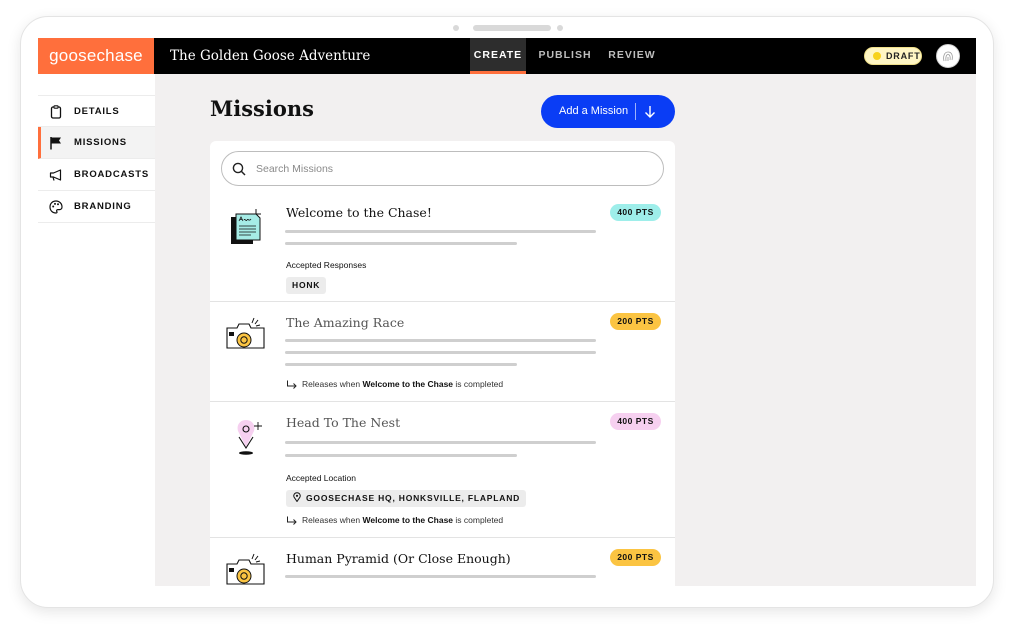 This screenshot has height=629, width=1015. What do you see at coordinates (96, 330) in the screenshot?
I see `sidebar: DETAILS MISSIONS BROADCASTS BRANDING` at bounding box center [96, 330].